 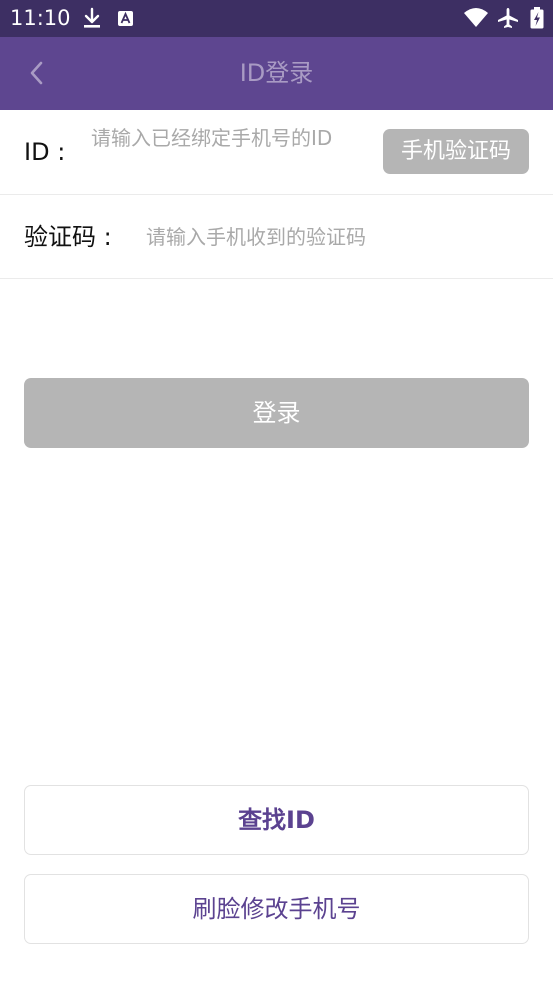 What do you see at coordinates (276, 909) in the screenshot?
I see `face-change-phone-button: 刷脸修改手机号` at bounding box center [276, 909].